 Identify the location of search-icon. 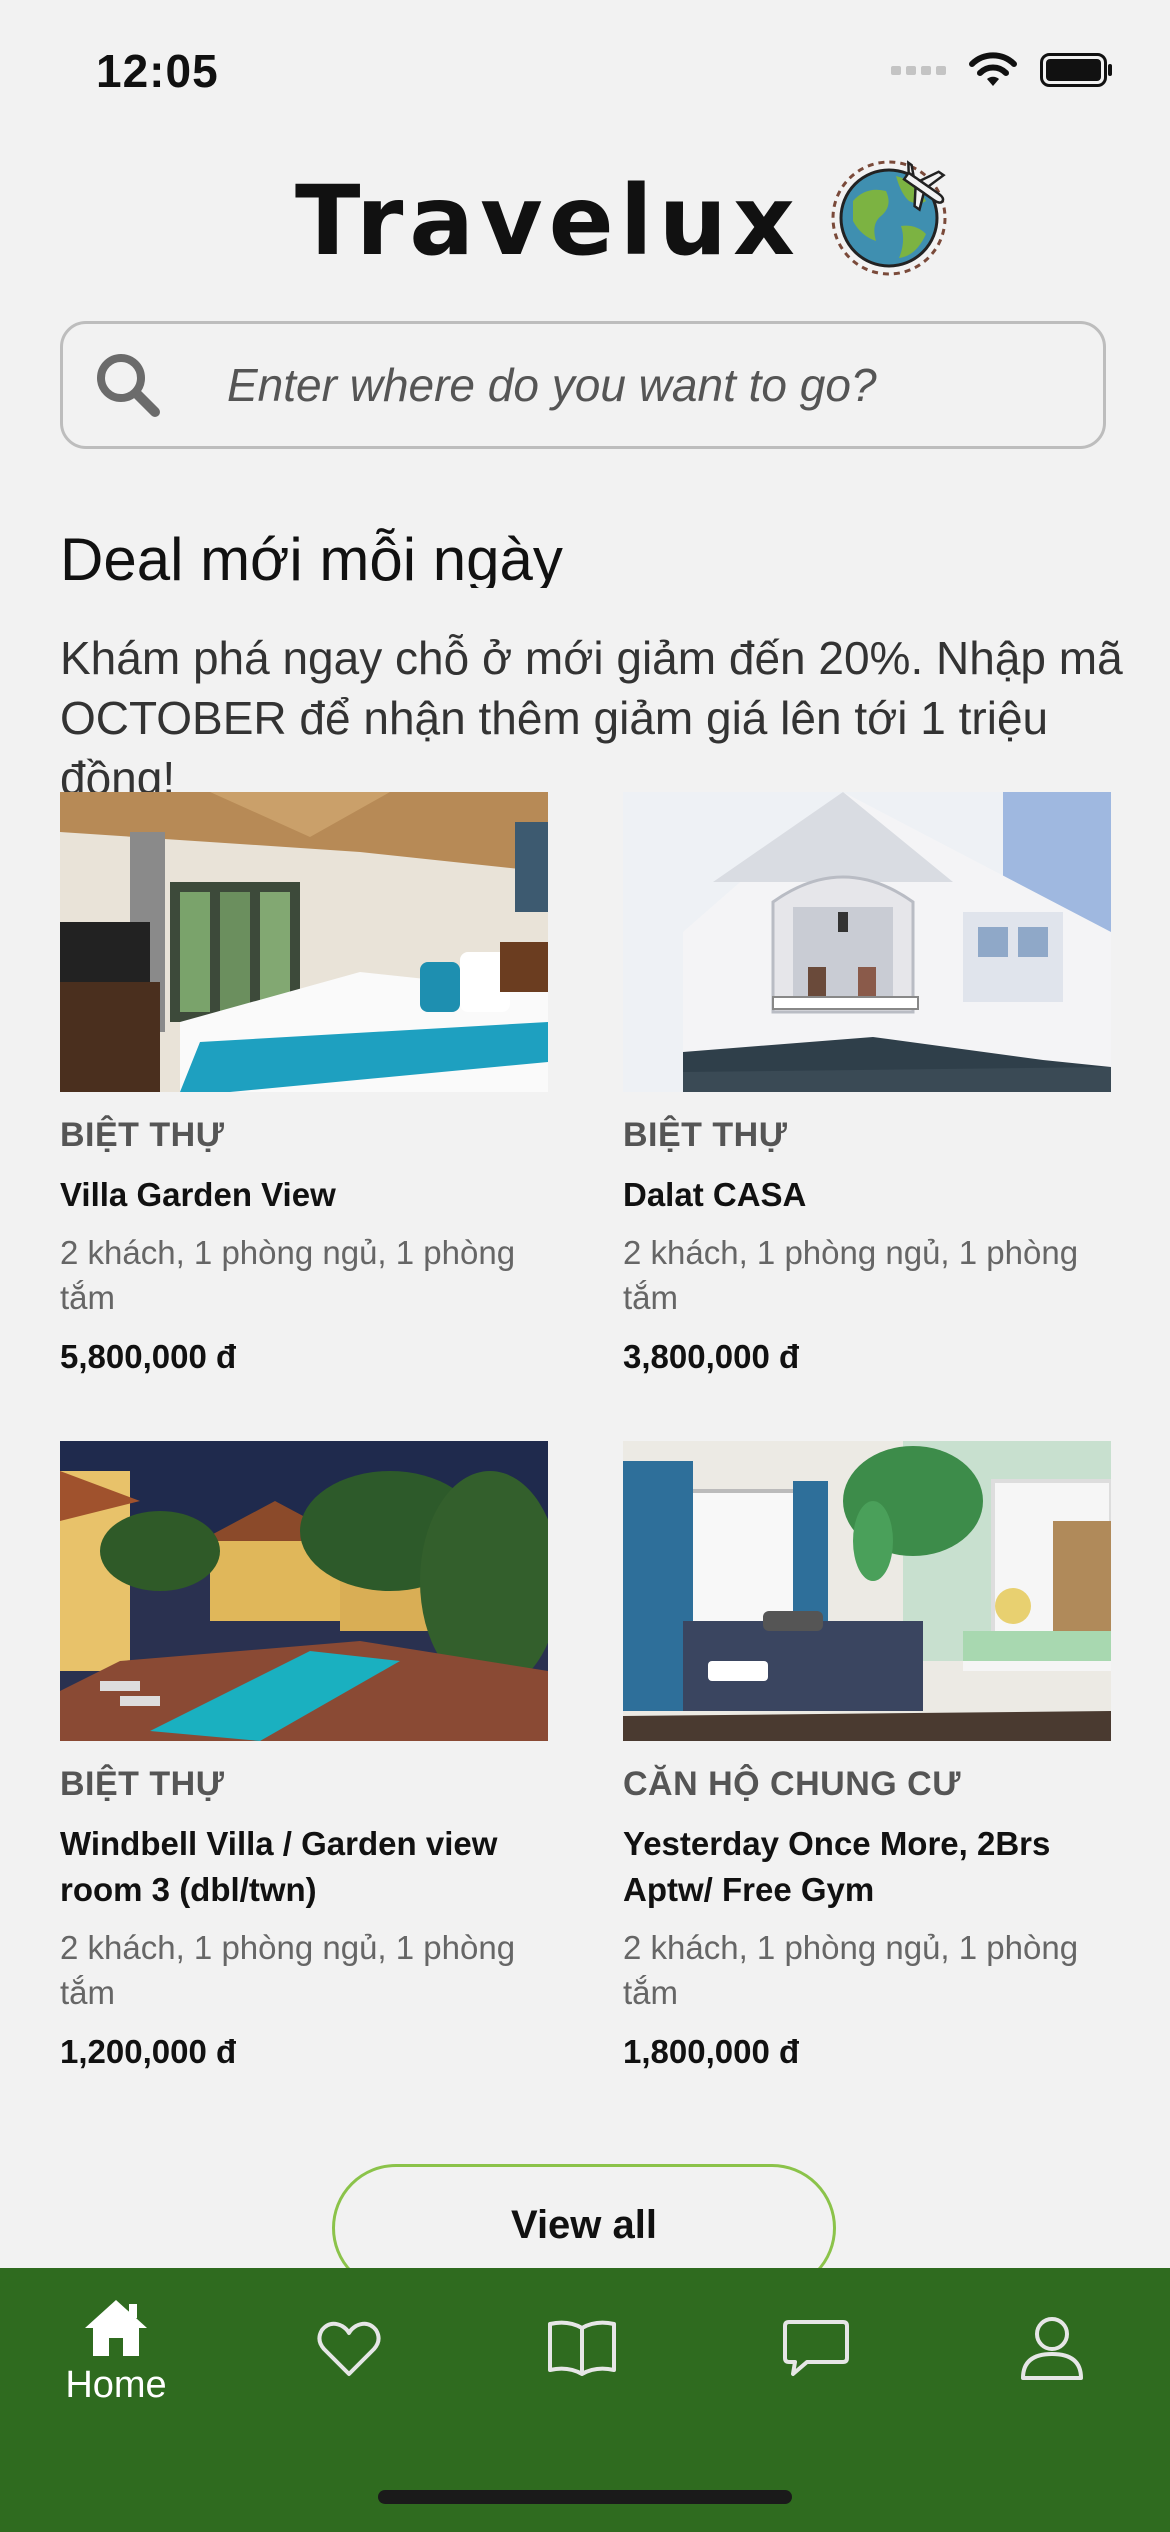
(128, 385).